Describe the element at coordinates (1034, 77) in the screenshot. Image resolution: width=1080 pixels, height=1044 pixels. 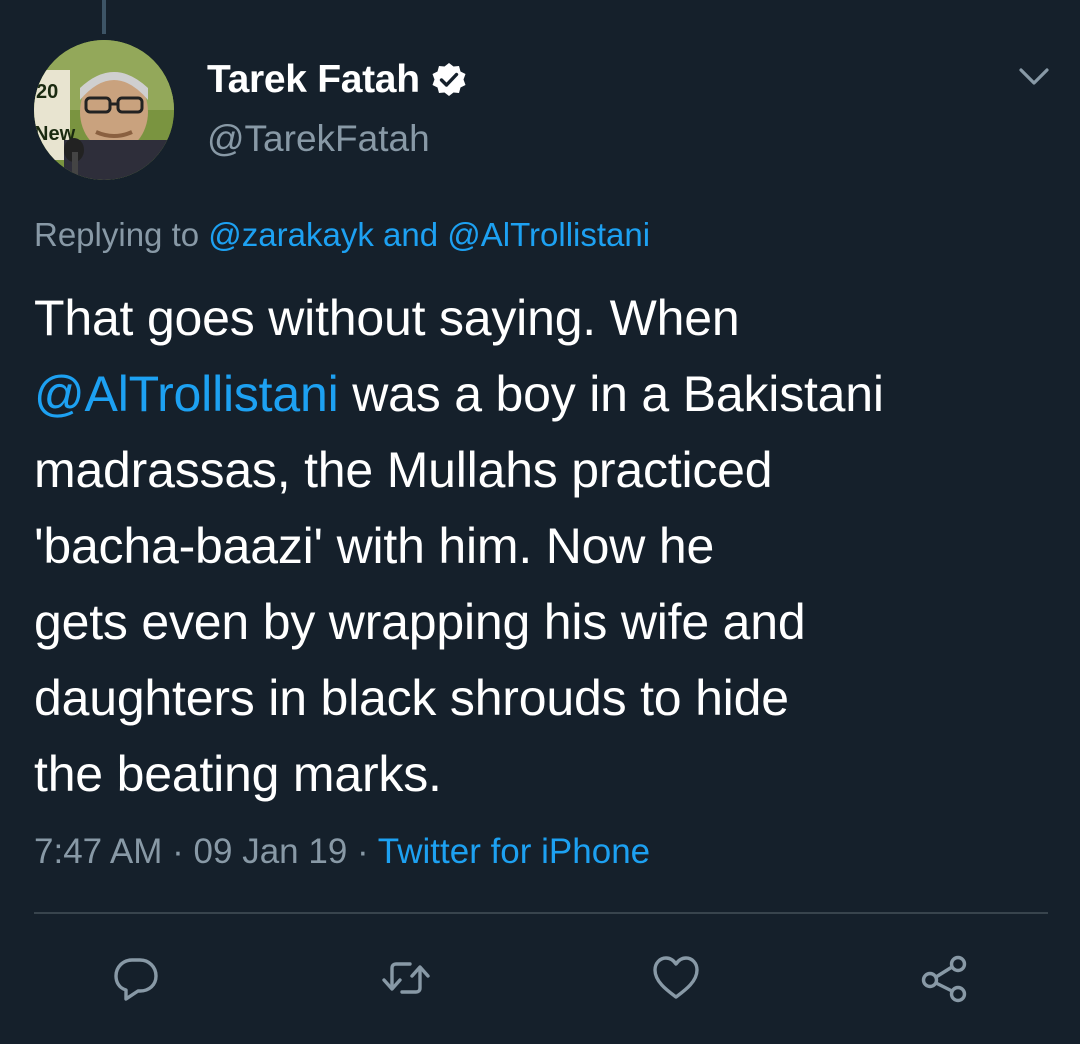
I see `chevron-down-icon` at that location.